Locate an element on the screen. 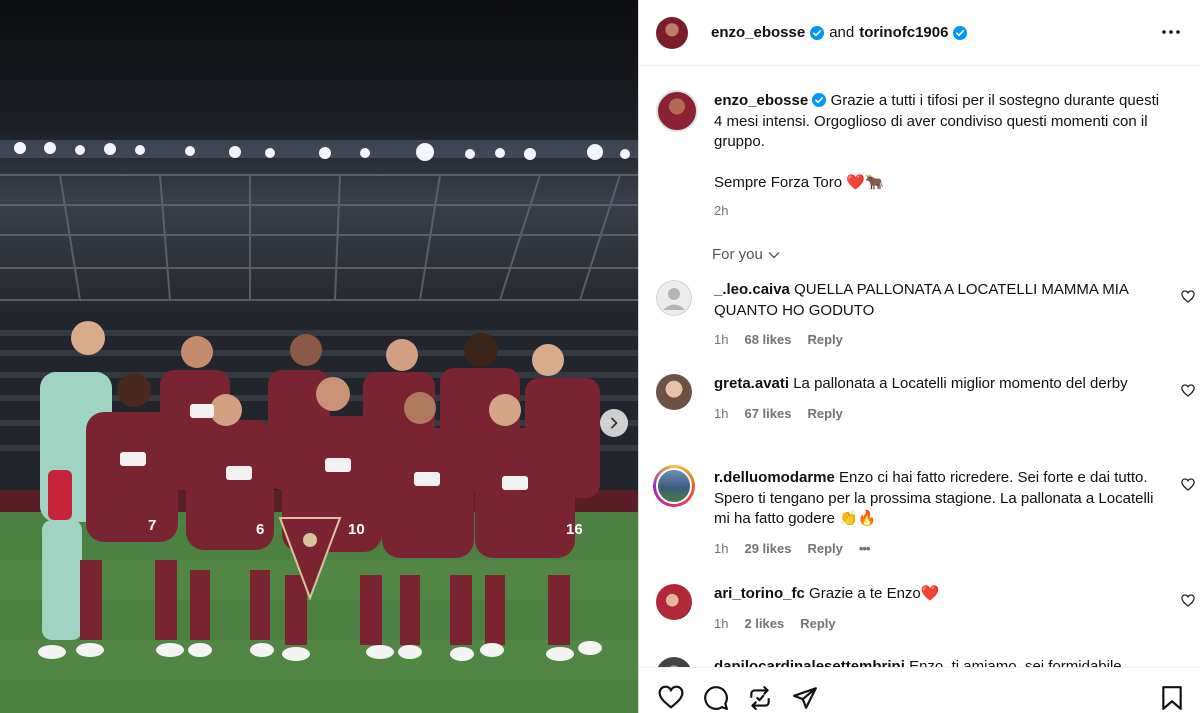 Image resolution: width=1200 pixels, height=713 pixels. default-avatar-icon is located at coordinates (674, 298).